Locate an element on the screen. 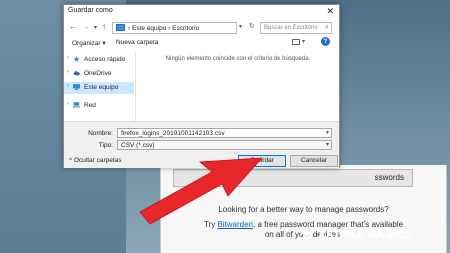 The image size is (450, 253). back-arrow-icon: ← is located at coordinates (73, 26).